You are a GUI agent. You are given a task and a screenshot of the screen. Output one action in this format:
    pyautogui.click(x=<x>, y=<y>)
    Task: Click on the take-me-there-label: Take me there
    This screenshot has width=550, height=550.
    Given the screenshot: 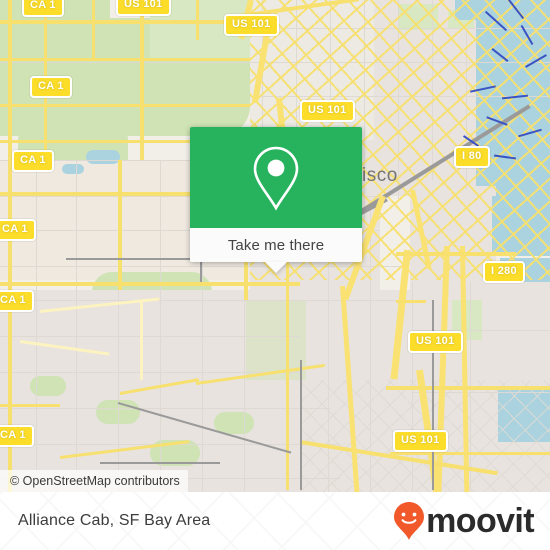 What is the action you would take?
    pyautogui.click(x=276, y=245)
    